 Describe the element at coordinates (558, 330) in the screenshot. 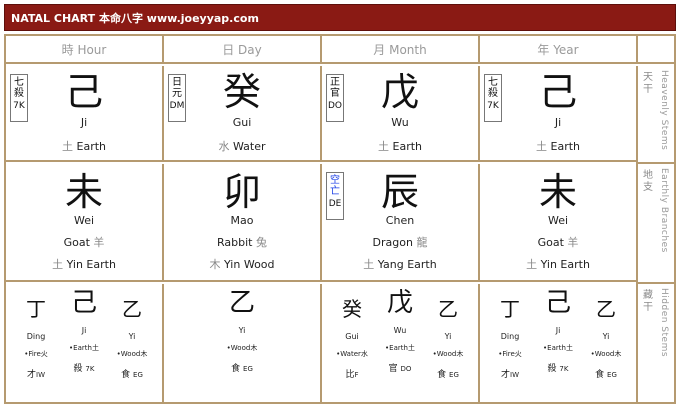

I see `hidden-pinyin: Ji` at that location.